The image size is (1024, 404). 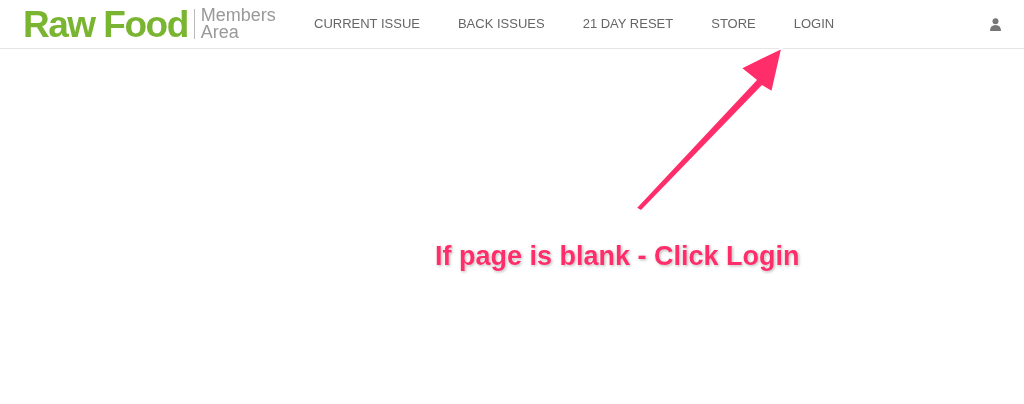 I want to click on nav-link: CURRENT ISSUE, so click(x=367, y=24).